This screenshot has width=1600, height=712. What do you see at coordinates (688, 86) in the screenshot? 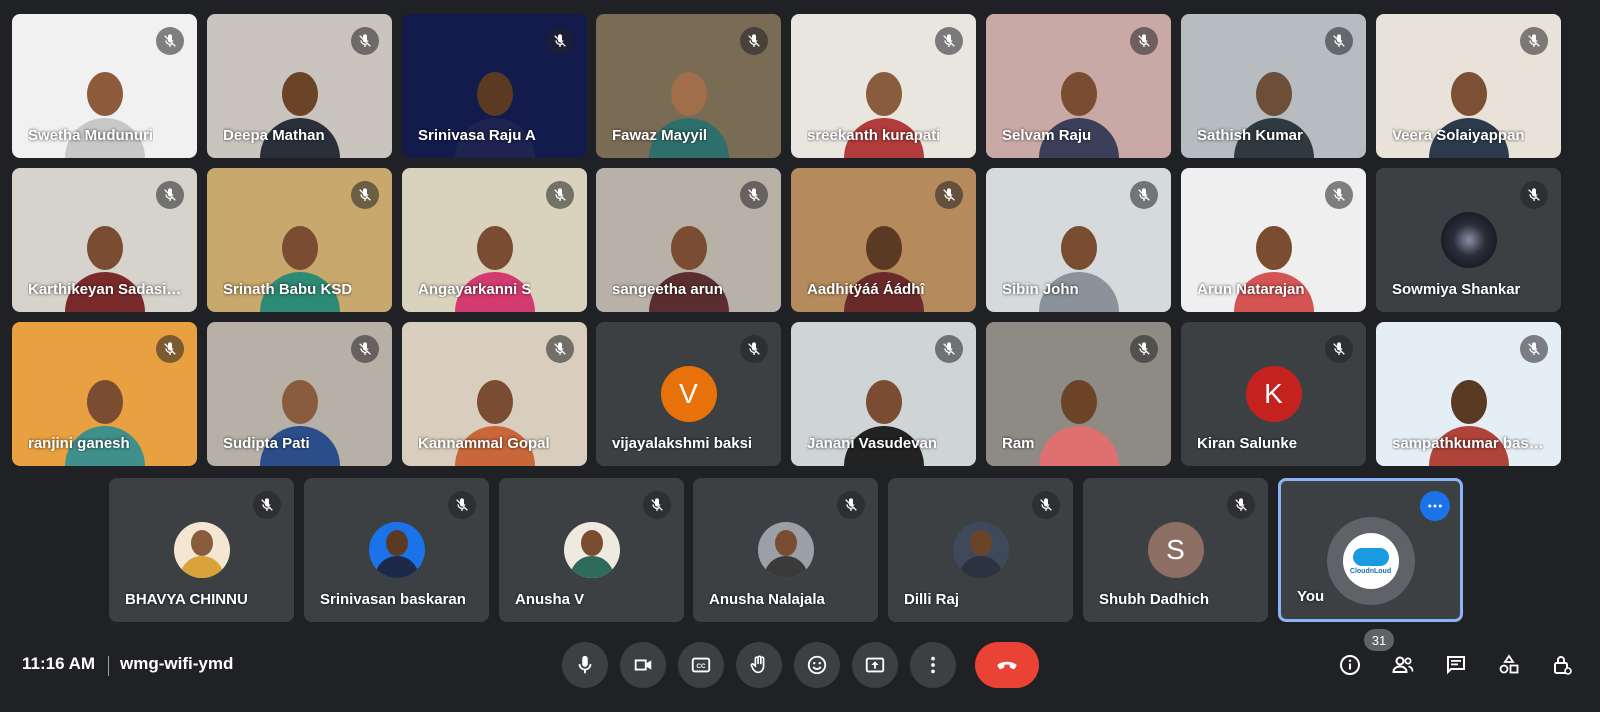
I see `participant-tile: Fawaz Mayyil` at bounding box center [688, 86].